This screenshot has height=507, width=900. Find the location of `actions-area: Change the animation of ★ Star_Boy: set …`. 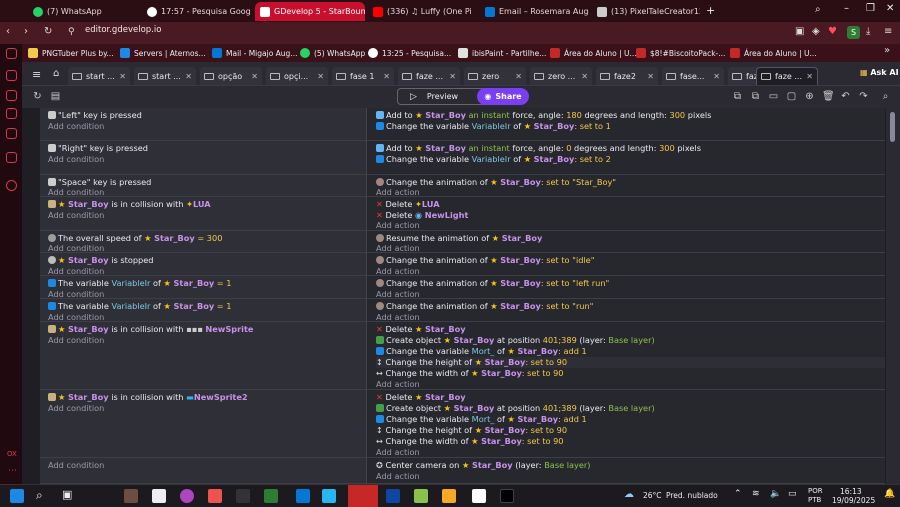

actions-area: Change the animation of ★ Star_Boy: set … is located at coordinates (626, 287).